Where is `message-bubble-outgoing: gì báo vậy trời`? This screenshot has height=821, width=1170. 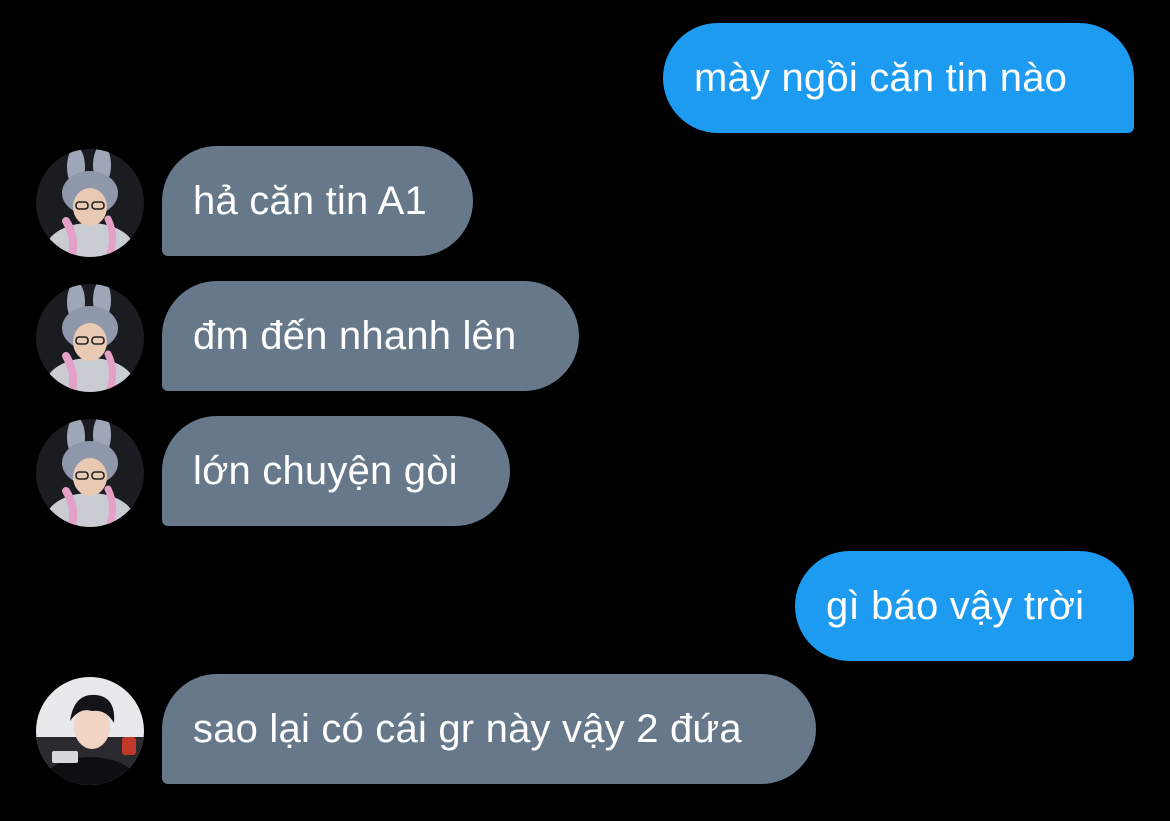
message-bubble-outgoing: gì báo vậy trời is located at coordinates (964, 606).